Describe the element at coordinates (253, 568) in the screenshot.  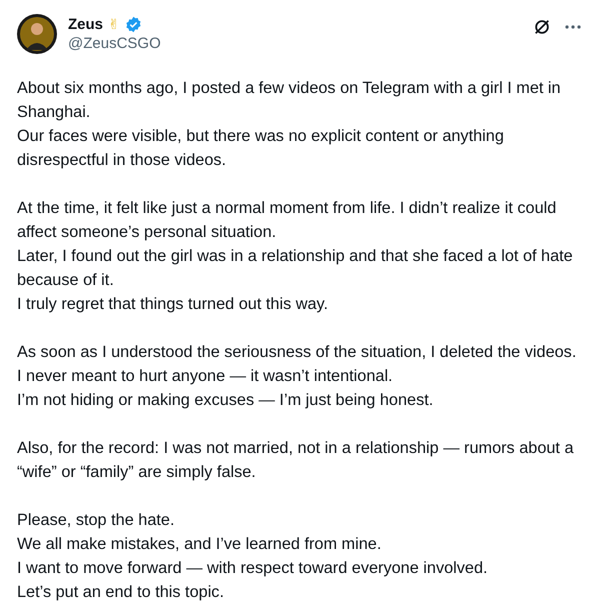
I see `post-text-line: I want to move forward — with respect toward everyone involved.` at that location.